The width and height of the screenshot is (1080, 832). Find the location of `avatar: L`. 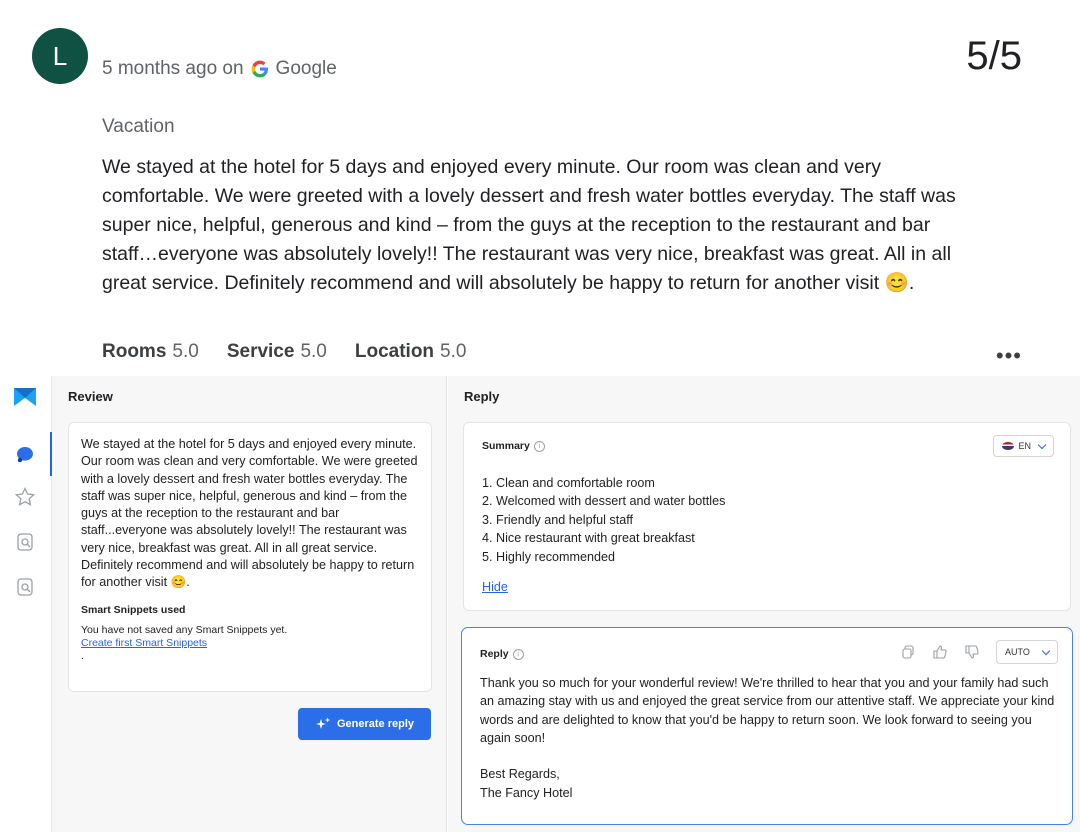

avatar: L is located at coordinates (60, 56).